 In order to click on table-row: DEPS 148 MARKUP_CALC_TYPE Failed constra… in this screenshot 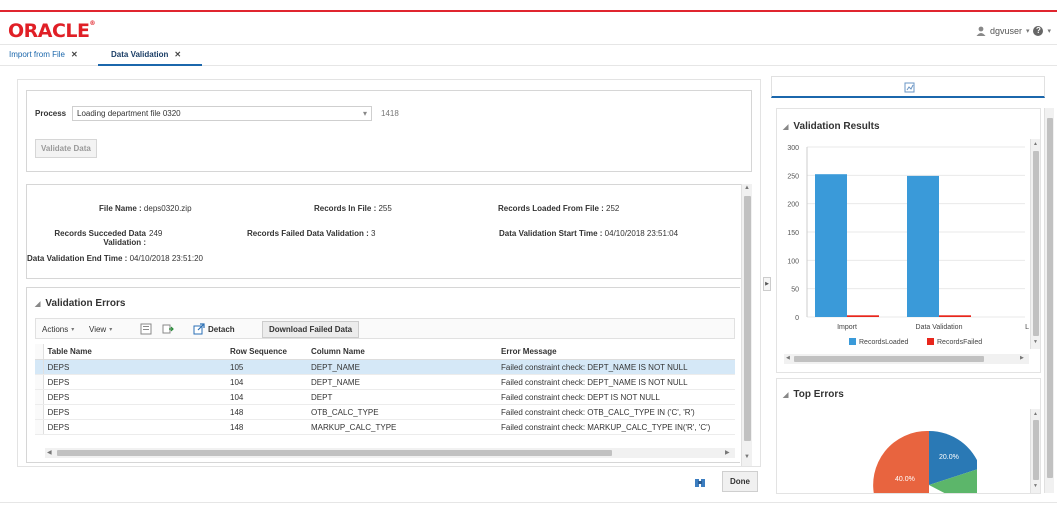, I will do `click(385, 427)`.